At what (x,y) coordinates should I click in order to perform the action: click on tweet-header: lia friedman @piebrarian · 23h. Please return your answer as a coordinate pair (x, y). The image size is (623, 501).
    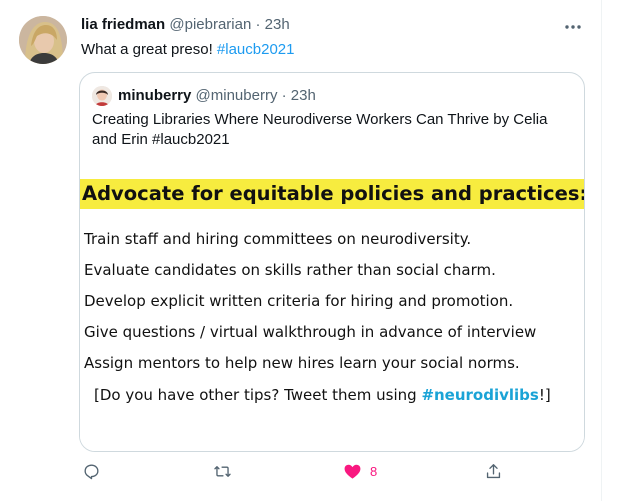
    Looking at the image, I should click on (185, 25).